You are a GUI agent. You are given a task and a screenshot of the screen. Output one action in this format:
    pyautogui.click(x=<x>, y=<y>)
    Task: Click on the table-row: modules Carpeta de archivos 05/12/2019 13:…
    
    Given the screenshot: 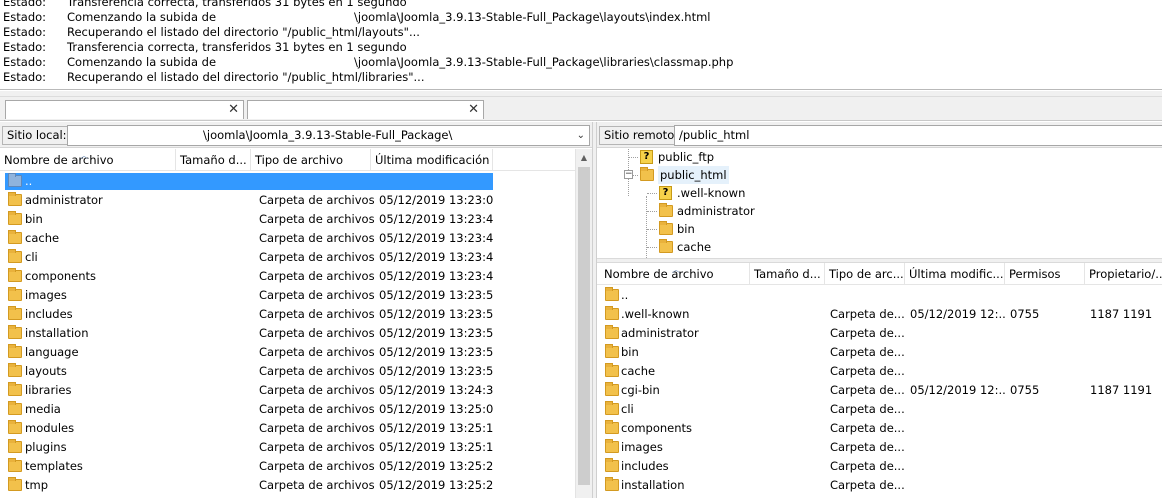 What is the action you would take?
    pyautogui.click(x=288, y=428)
    